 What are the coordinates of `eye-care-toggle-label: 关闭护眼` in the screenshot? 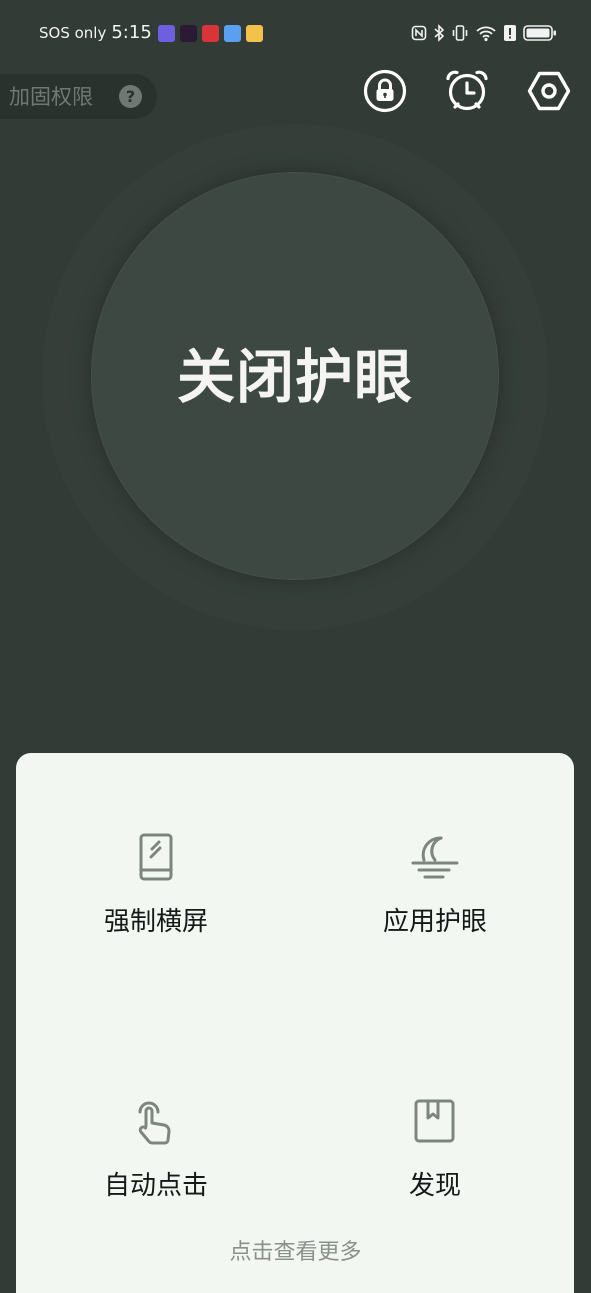 It's located at (294, 377).